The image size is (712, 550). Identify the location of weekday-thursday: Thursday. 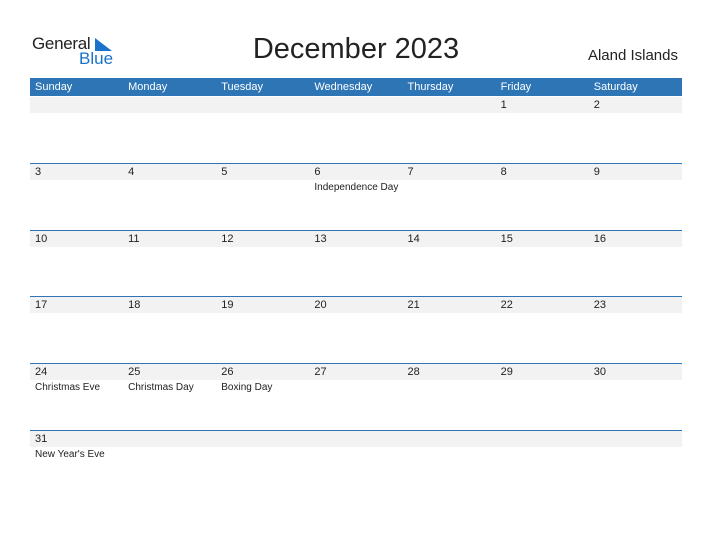
(430, 87).